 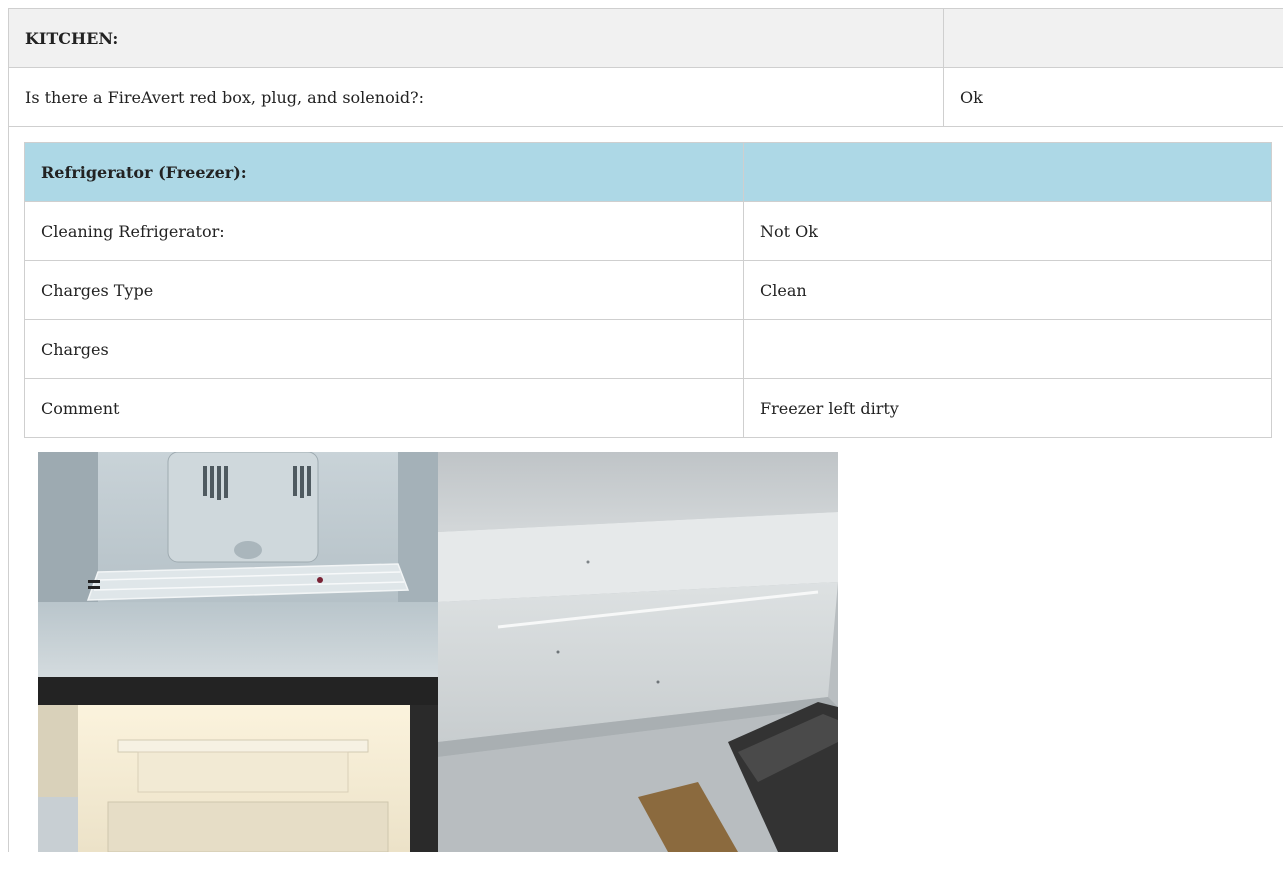 I want to click on row-value, so click(x=1007, y=349).